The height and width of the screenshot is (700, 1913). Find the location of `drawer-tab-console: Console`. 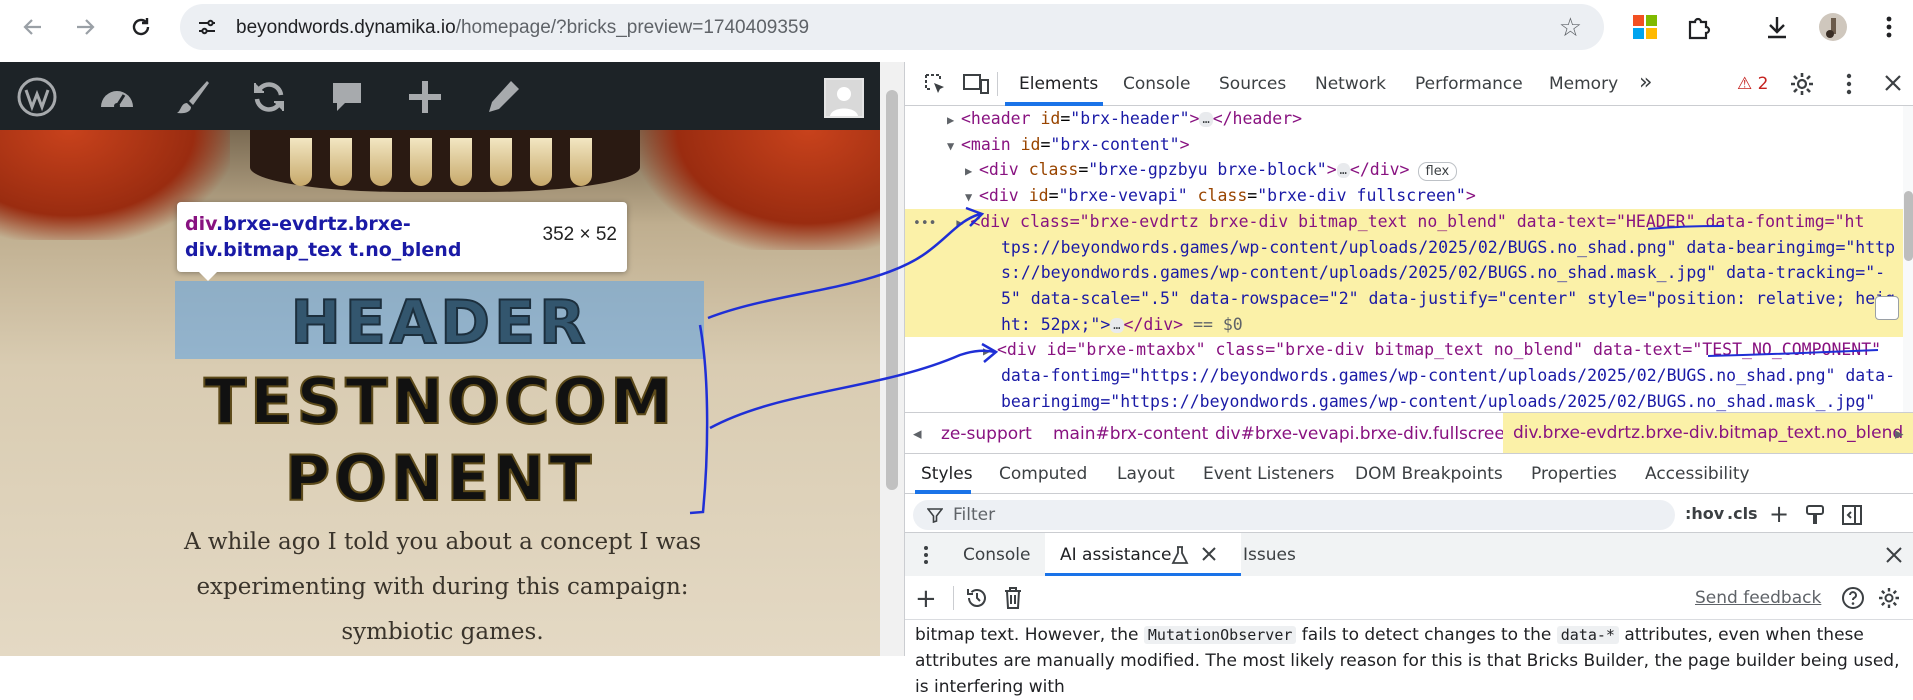

drawer-tab-console: Console is located at coordinates (997, 555).